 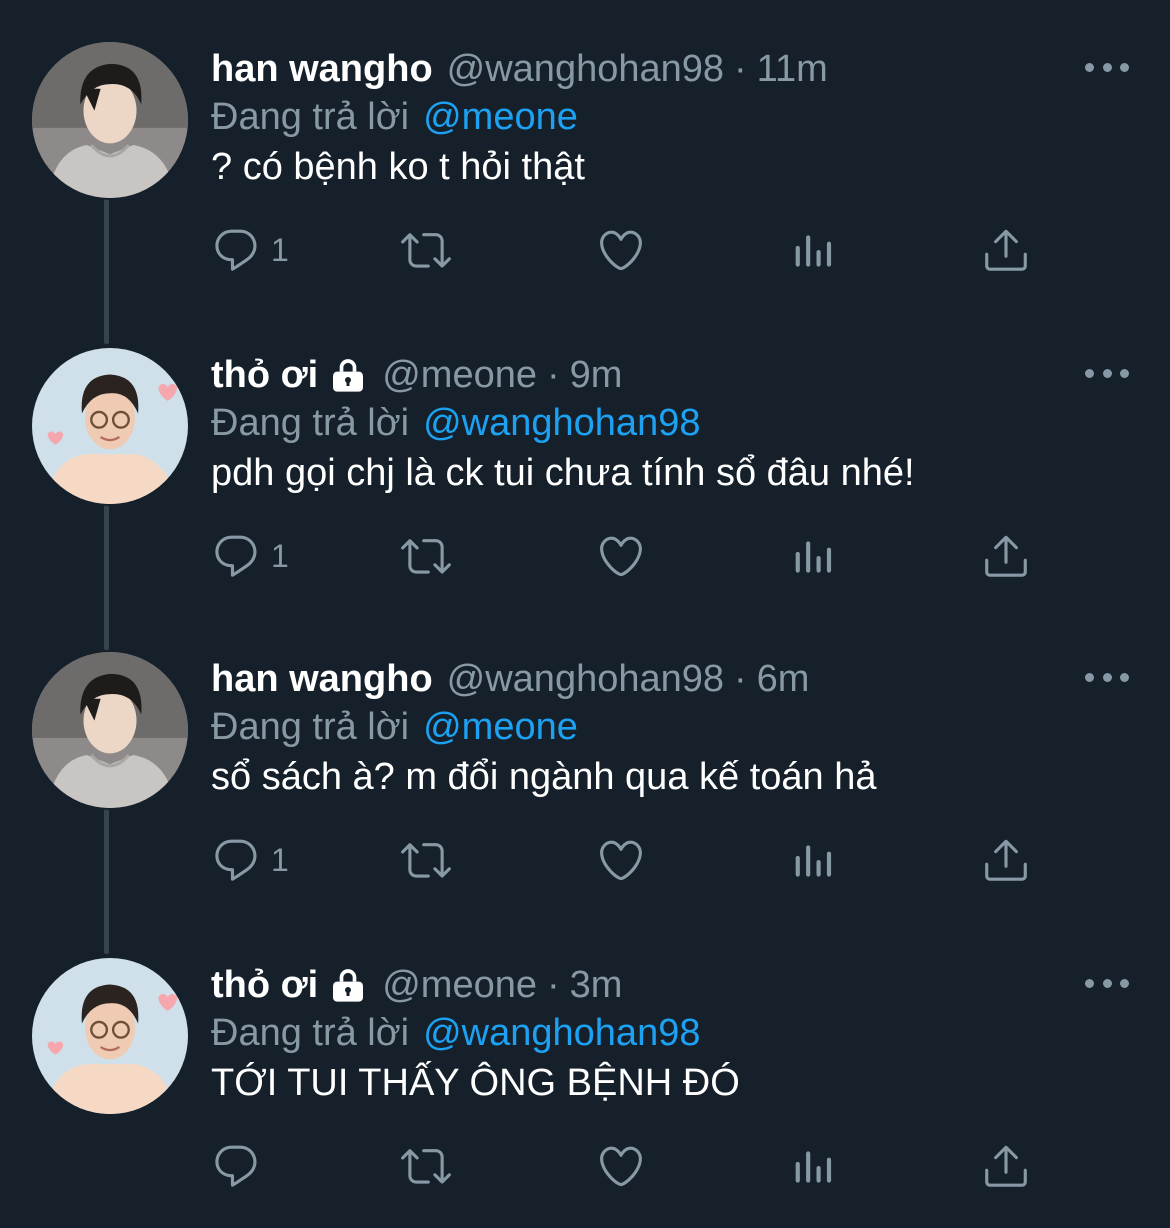 What do you see at coordinates (792, 69) in the screenshot?
I see `timestamp: 11m` at bounding box center [792, 69].